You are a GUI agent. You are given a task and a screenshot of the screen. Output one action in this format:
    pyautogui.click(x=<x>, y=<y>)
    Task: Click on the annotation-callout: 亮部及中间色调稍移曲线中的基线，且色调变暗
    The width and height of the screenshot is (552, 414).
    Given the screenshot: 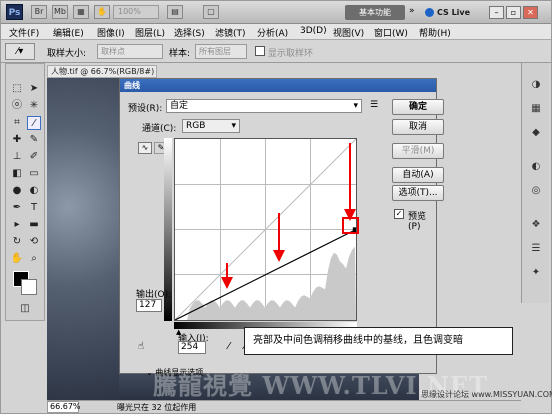 What is the action you would take?
    pyautogui.click(x=378, y=341)
    